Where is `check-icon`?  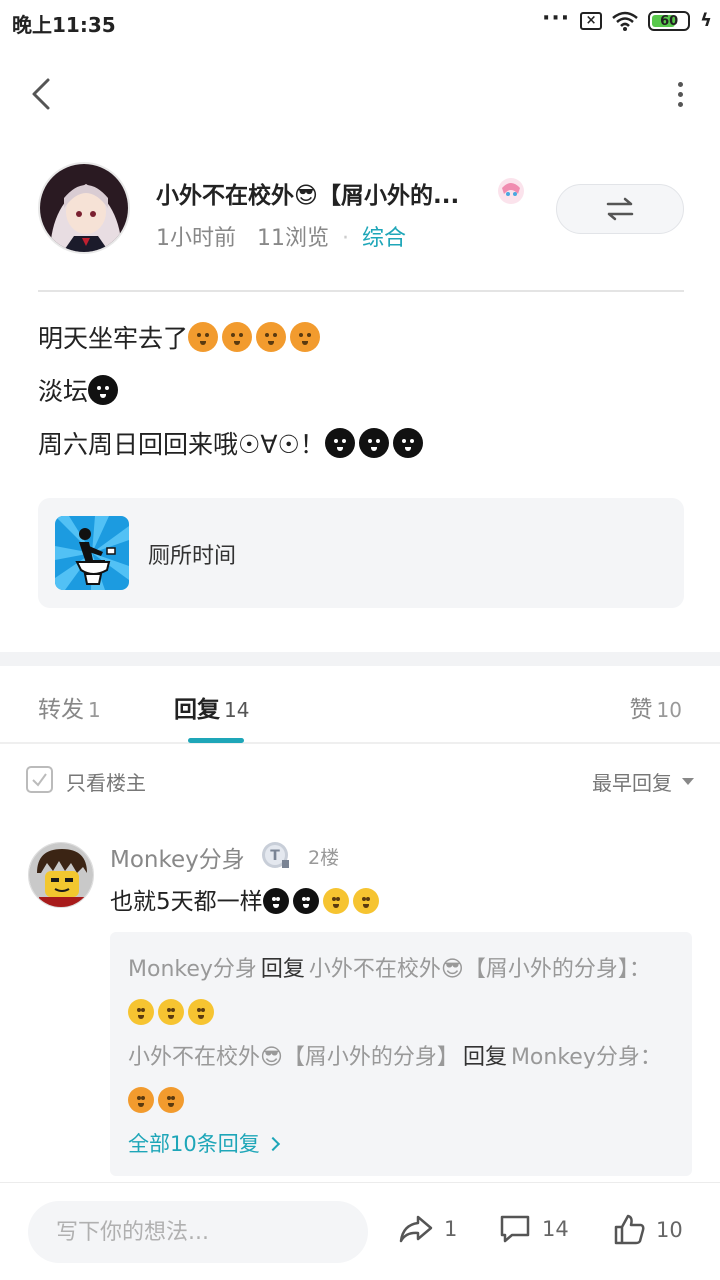
check-icon is located at coordinates (39, 780).